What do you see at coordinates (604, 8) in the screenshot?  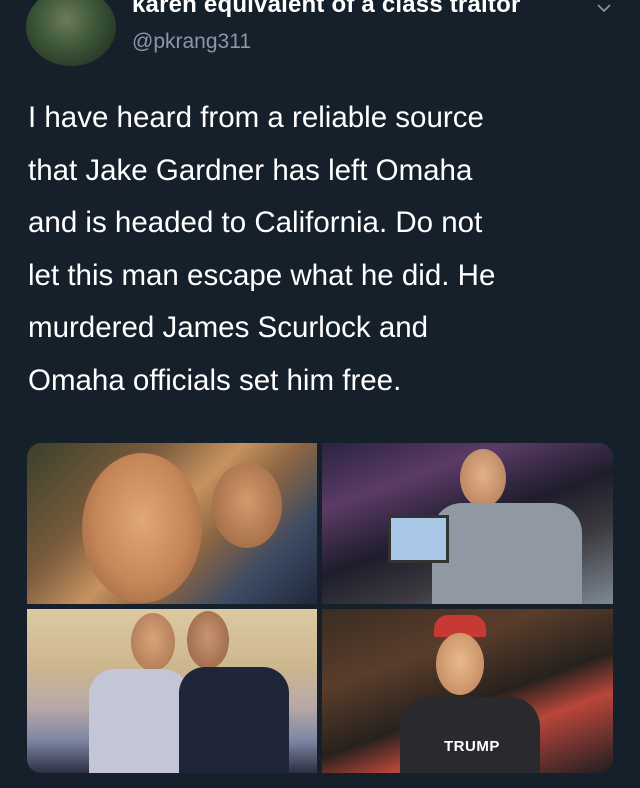 I see `chevron-down-icon` at bounding box center [604, 8].